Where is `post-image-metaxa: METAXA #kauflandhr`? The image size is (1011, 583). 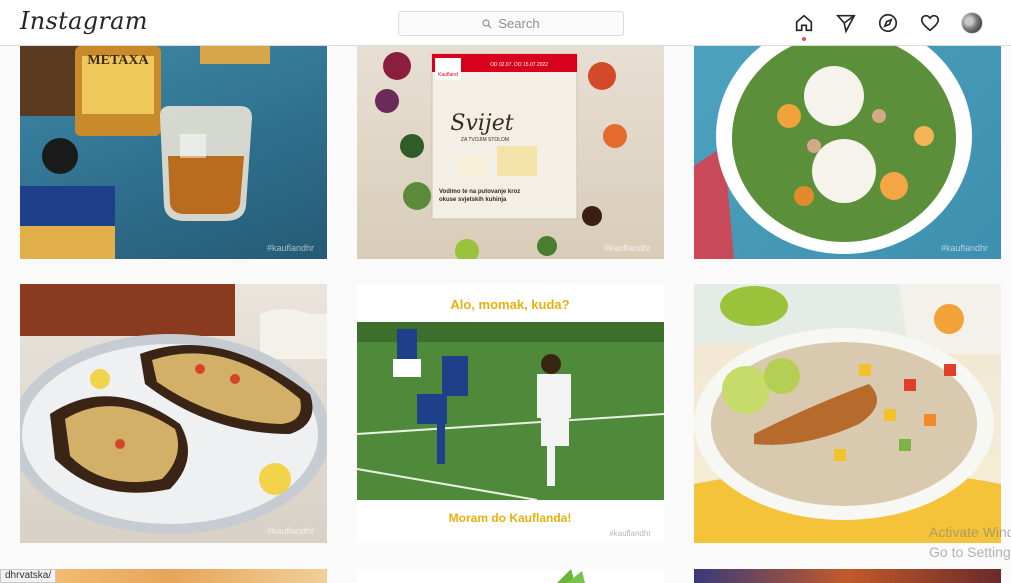
post-image-metaxa: METAXA #kauflandhr is located at coordinates (167, 152).